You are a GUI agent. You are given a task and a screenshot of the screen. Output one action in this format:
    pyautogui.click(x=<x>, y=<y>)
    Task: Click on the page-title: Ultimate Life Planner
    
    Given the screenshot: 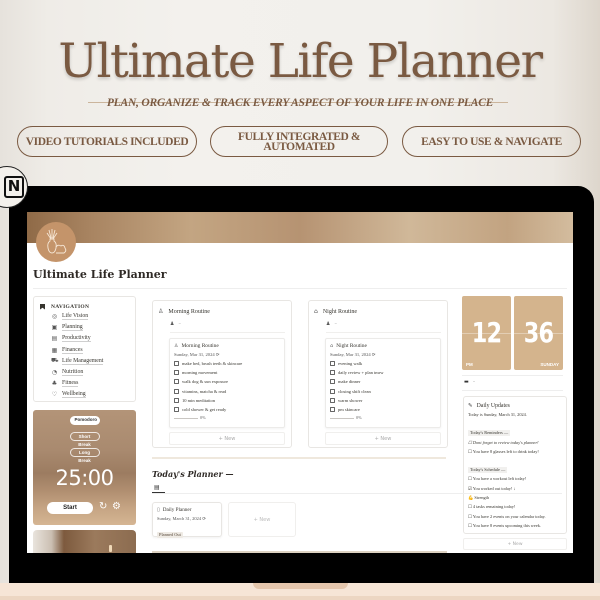 What is the action you would take?
    pyautogui.click(x=100, y=274)
    